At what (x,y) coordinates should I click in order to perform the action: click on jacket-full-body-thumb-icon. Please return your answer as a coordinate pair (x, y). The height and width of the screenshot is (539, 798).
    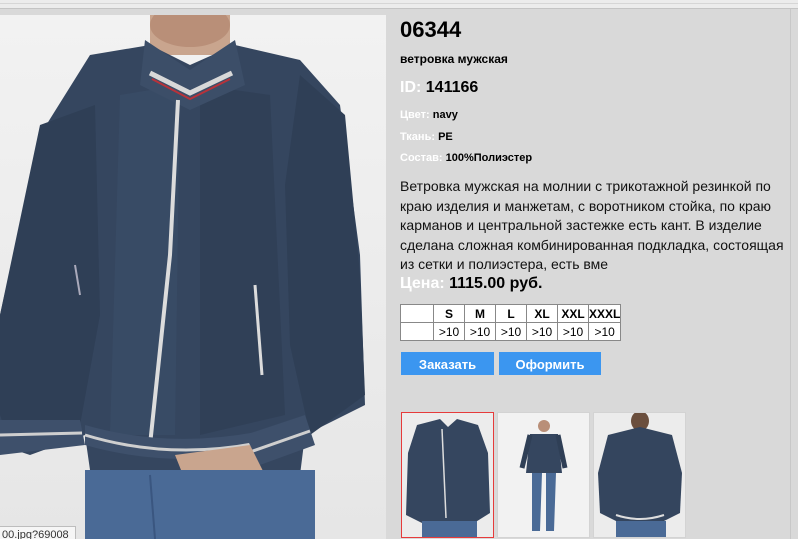
    Looking at the image, I should click on (543, 475).